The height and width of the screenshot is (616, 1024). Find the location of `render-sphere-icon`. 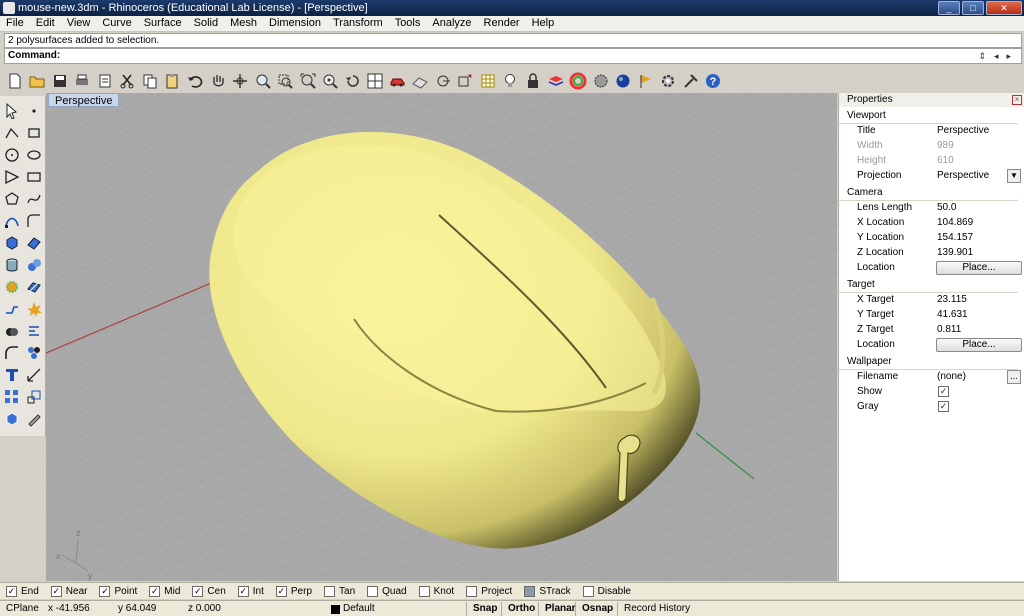

render-sphere-icon is located at coordinates (623, 81).